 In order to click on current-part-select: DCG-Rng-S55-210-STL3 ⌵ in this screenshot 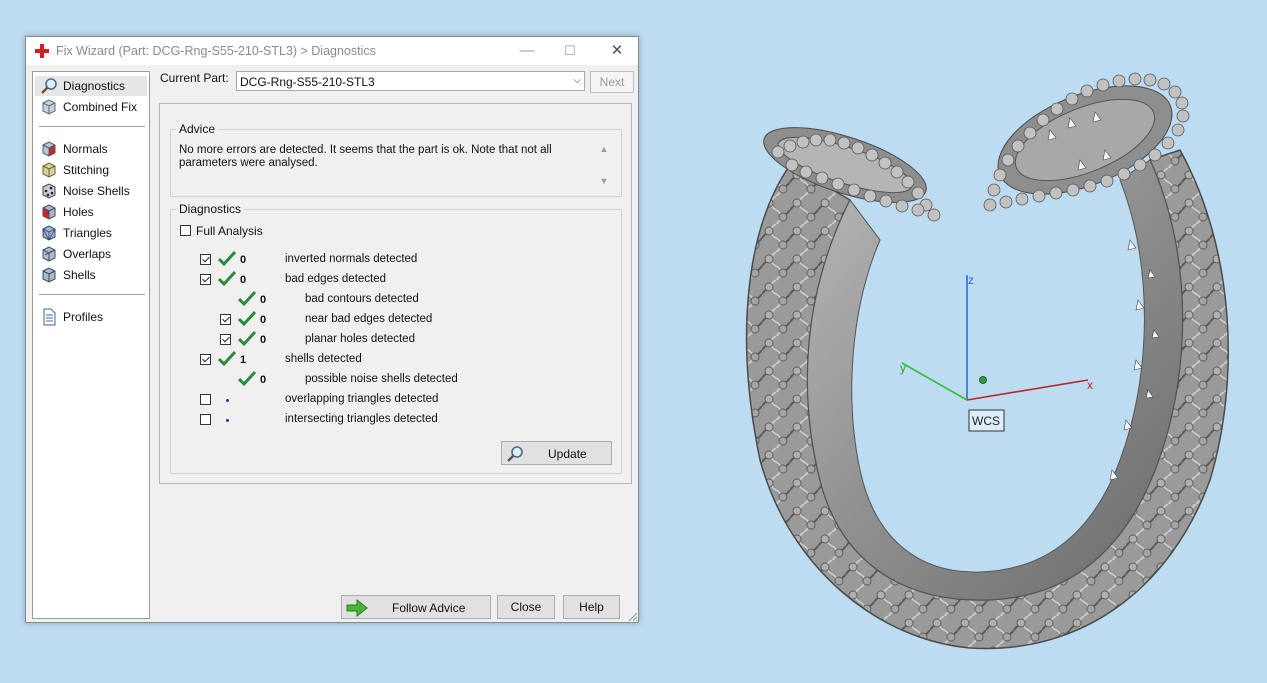, I will do `click(410, 81)`.